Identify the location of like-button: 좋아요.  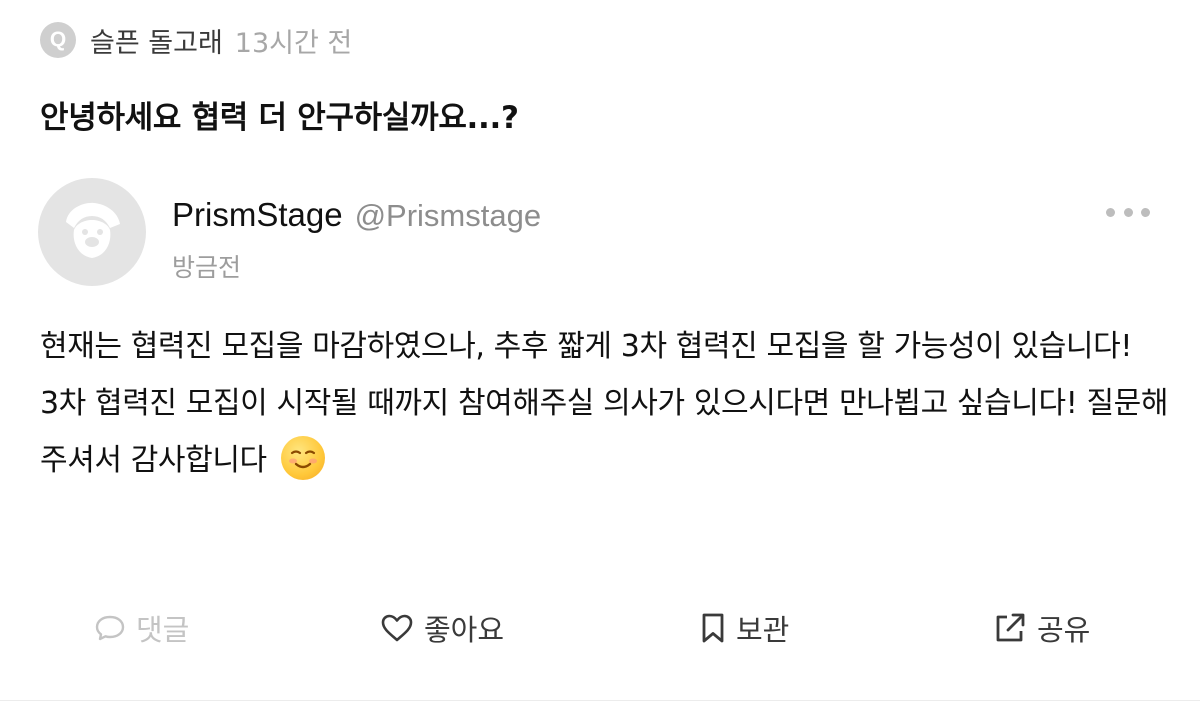
(442, 628).